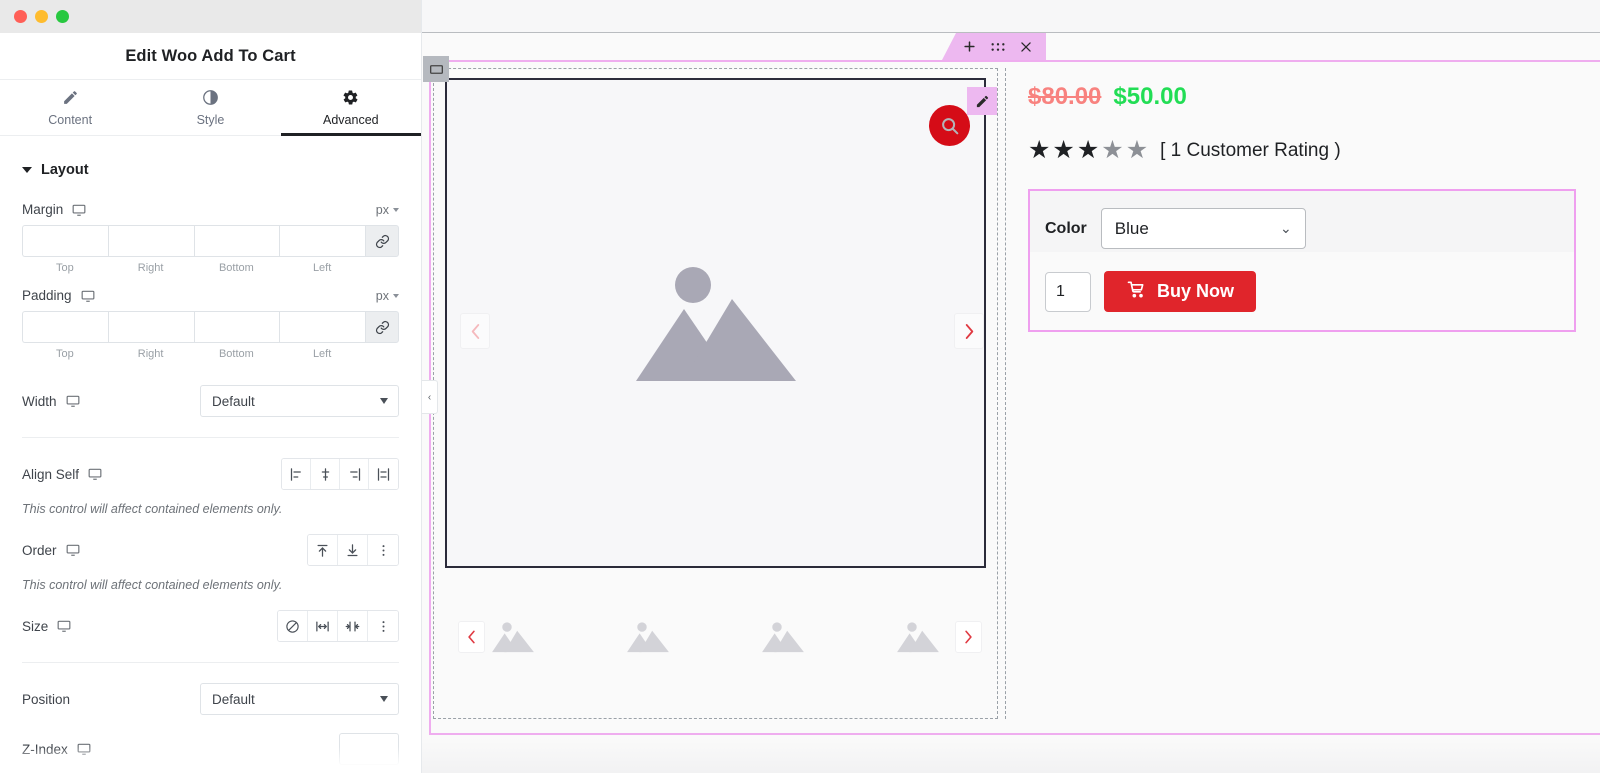 The height and width of the screenshot is (773, 1600). What do you see at coordinates (1026, 47) in the screenshot?
I see `close-icon` at bounding box center [1026, 47].